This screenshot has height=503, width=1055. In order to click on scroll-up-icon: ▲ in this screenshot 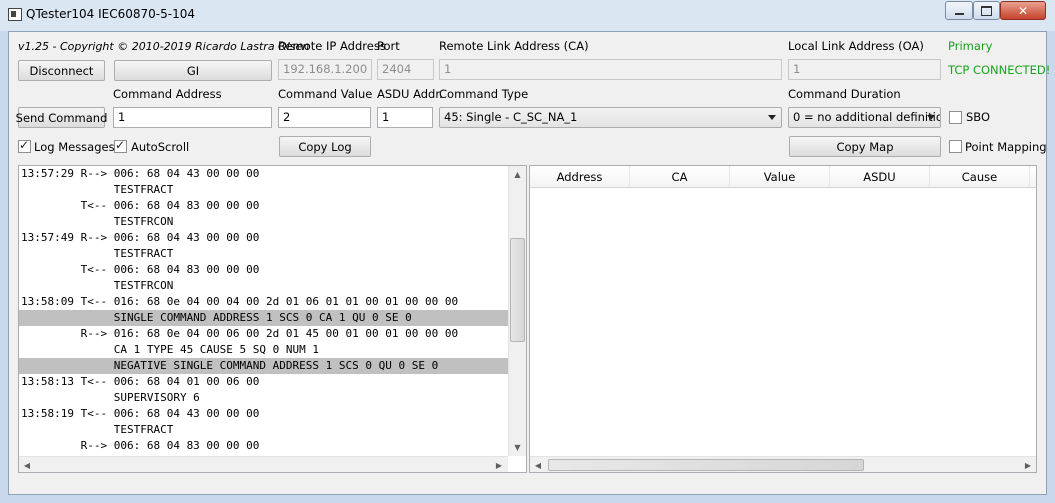, I will do `click(517, 174)`.